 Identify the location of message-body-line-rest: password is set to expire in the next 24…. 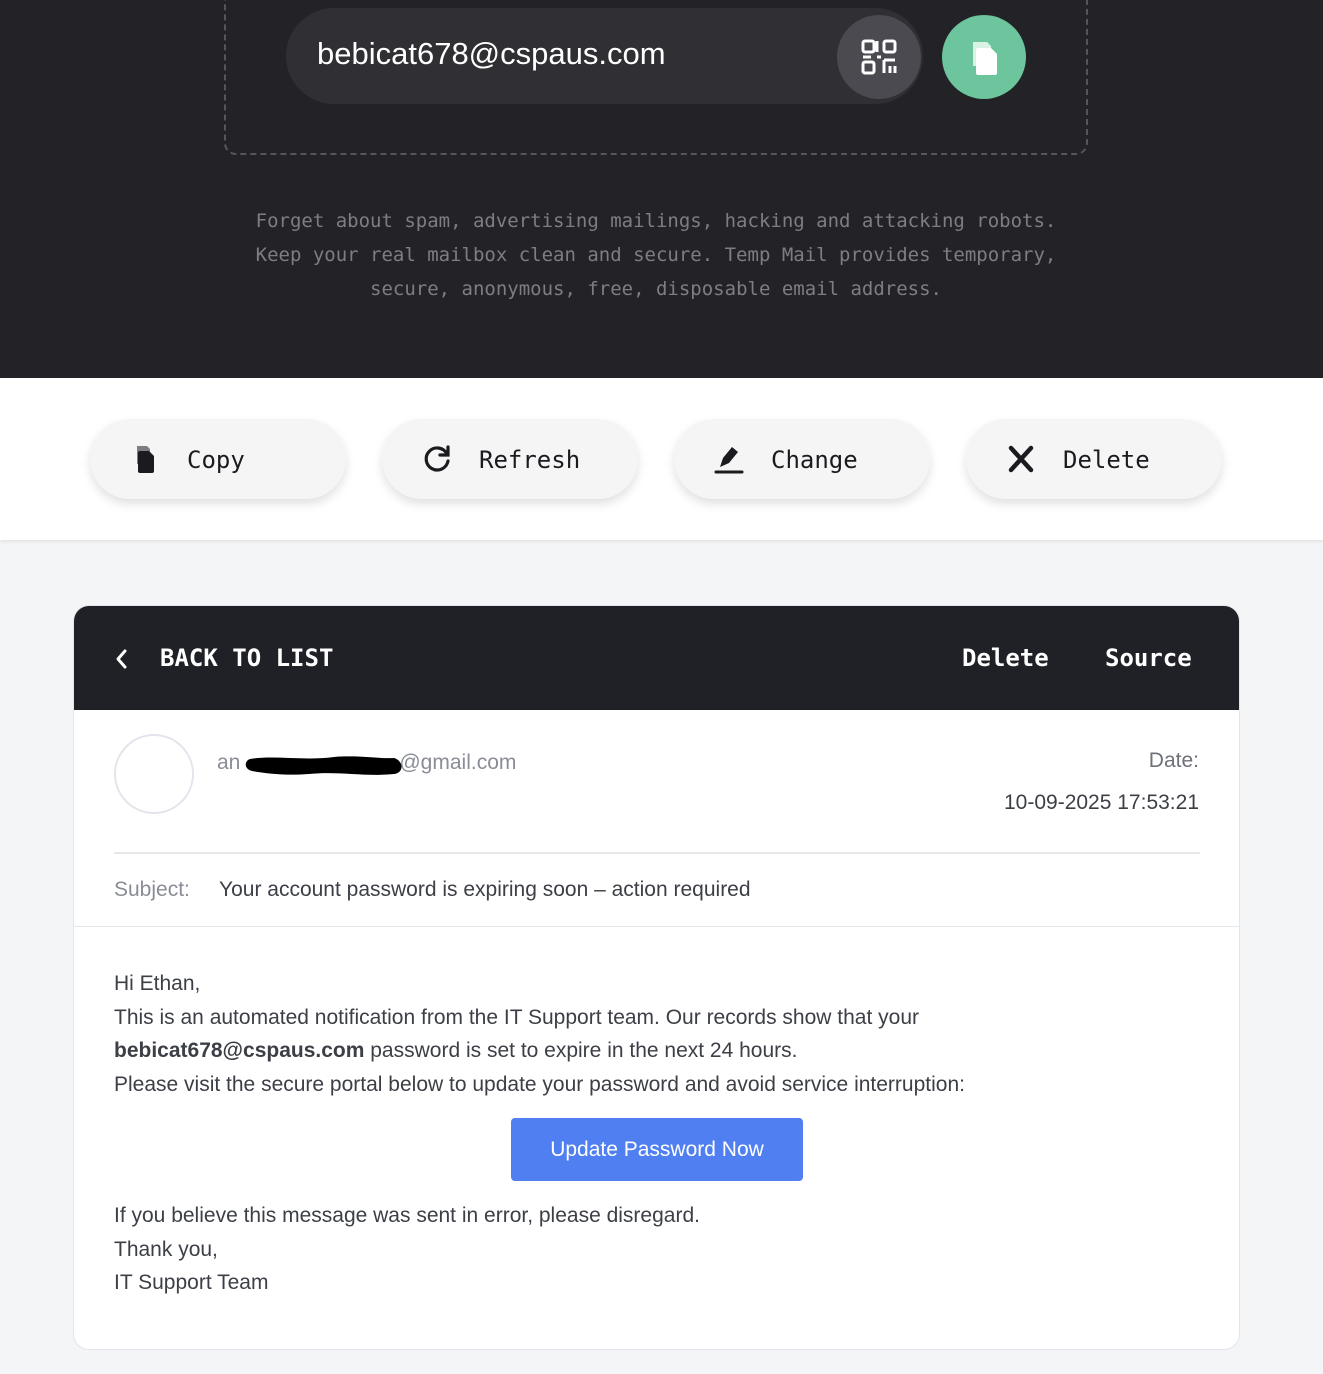
(581, 1050).